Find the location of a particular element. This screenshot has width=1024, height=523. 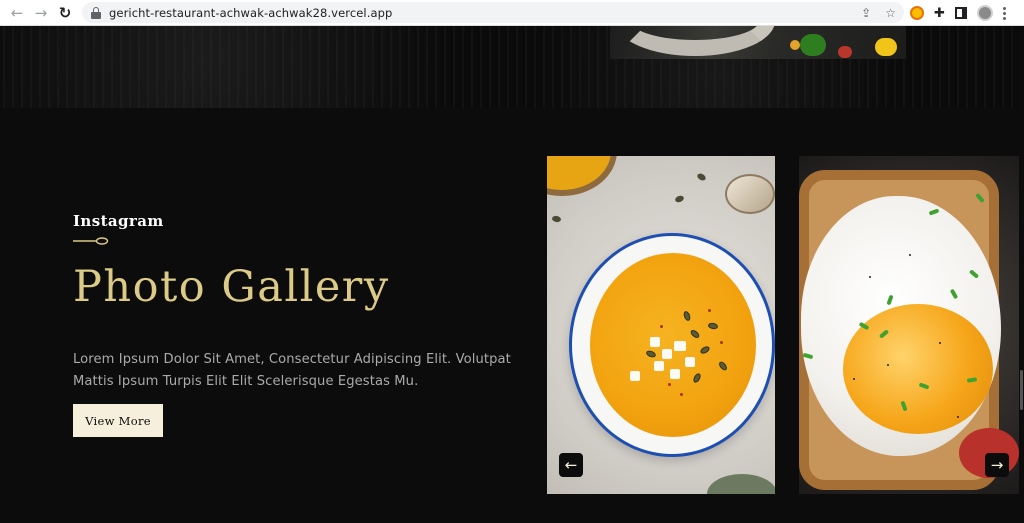

extension-icon is located at coordinates (917, 13).